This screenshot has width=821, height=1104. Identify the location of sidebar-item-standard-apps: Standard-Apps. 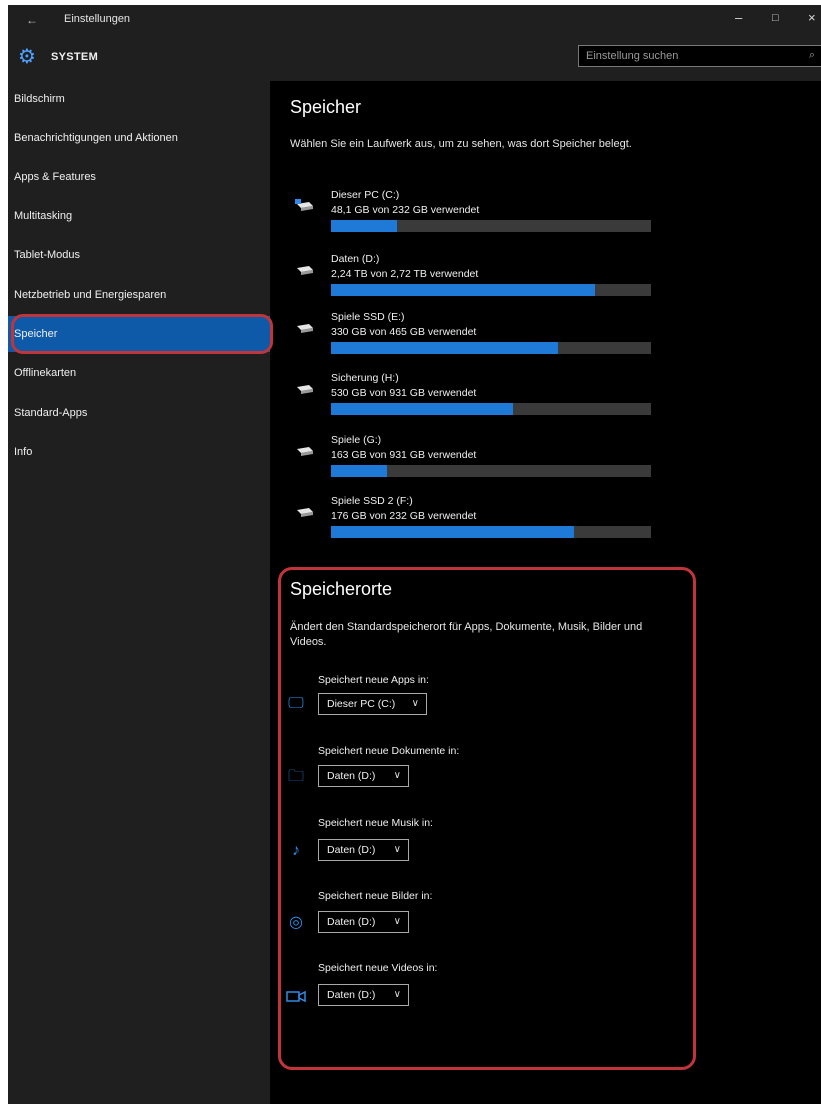
(139, 413).